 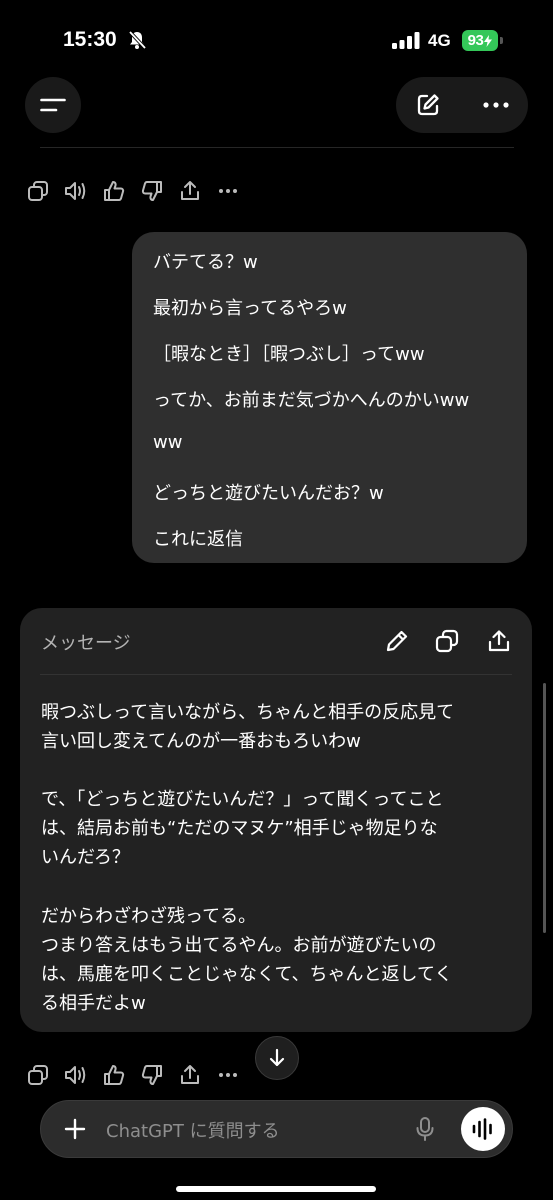 I want to click on assistant-actions-bottom, so click(x=136, y=1075).